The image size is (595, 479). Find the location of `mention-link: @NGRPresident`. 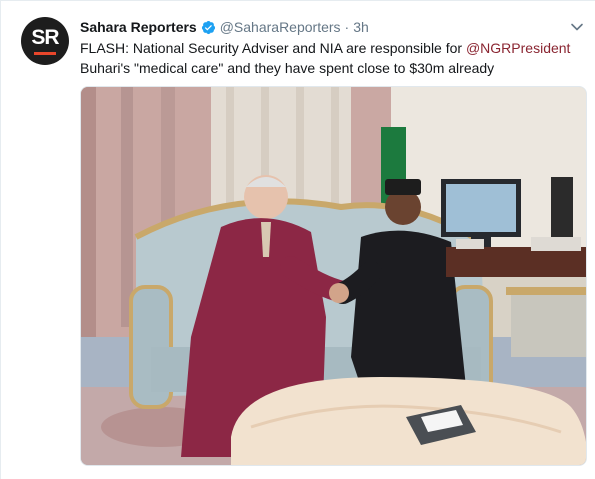

mention-link: @NGRPresident is located at coordinates (518, 48).